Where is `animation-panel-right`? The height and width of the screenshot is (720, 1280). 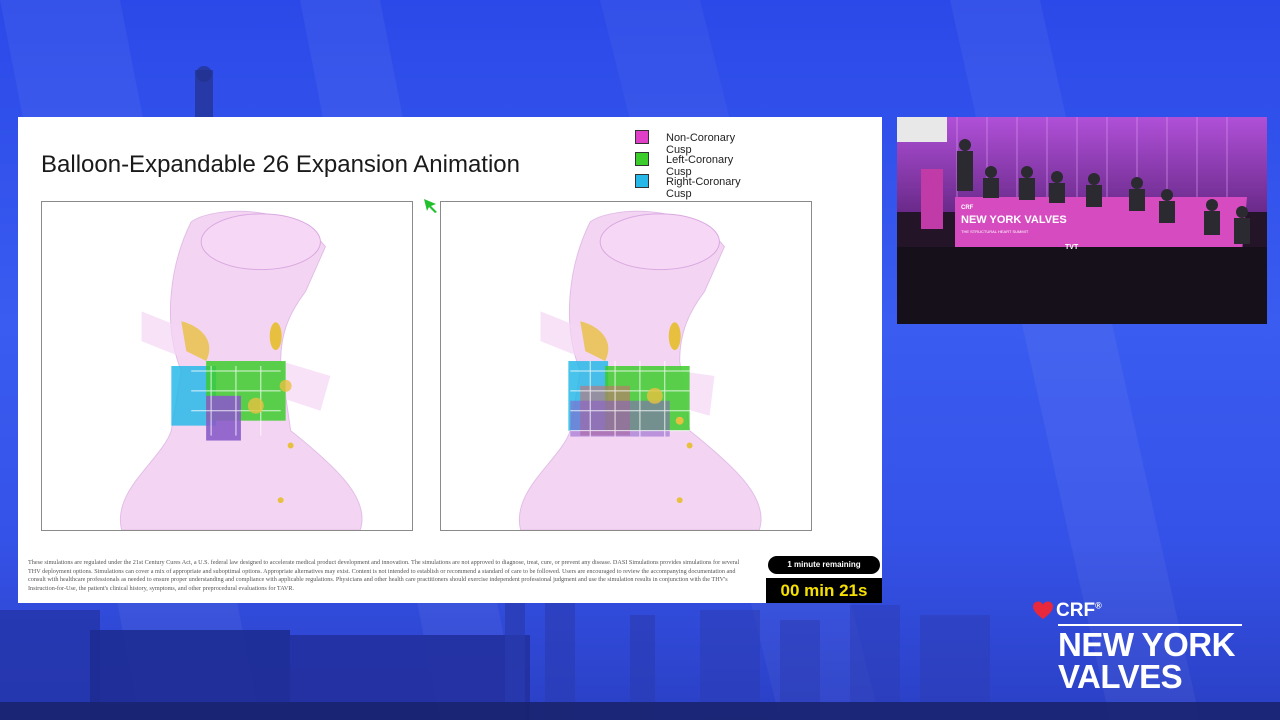 animation-panel-right is located at coordinates (626, 366).